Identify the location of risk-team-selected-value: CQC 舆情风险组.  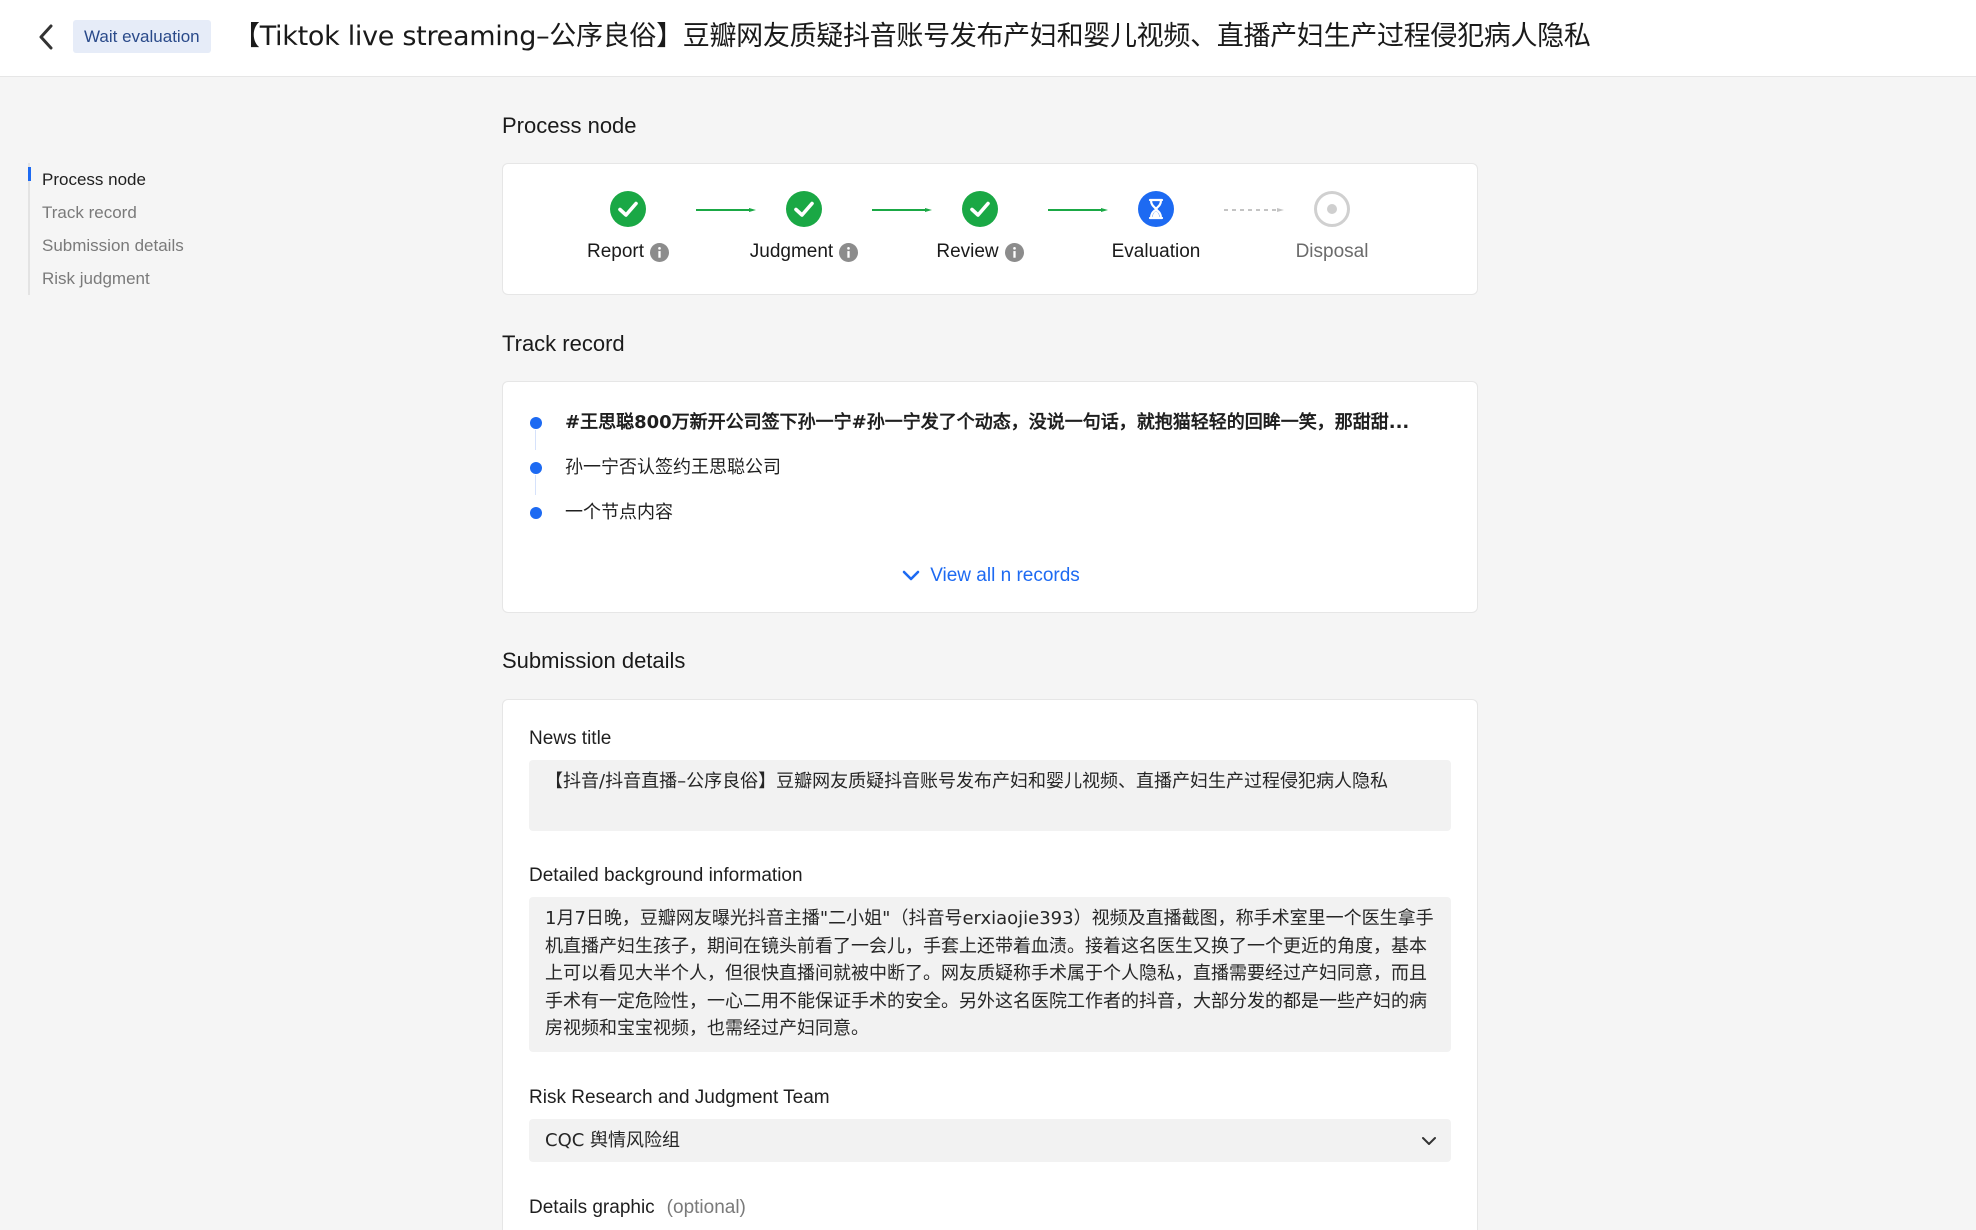
(613, 1140).